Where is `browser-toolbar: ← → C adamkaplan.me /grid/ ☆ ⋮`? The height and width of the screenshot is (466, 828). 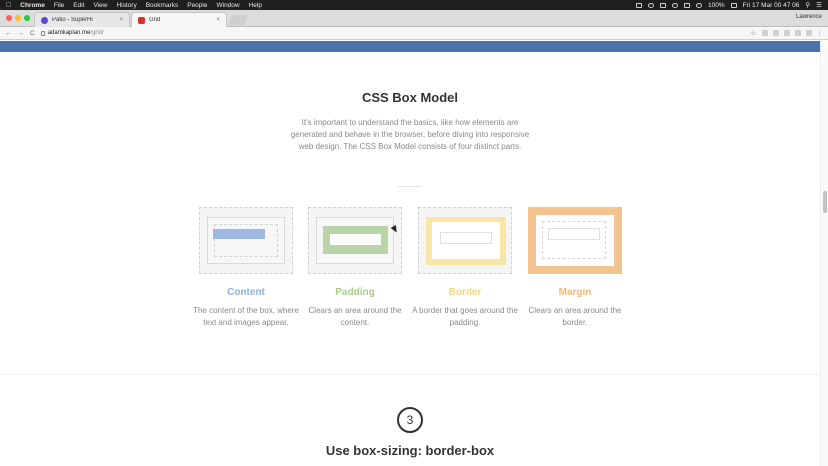 browser-toolbar: ← → C adamkaplan.me /grid/ ☆ ⋮ is located at coordinates (414, 33).